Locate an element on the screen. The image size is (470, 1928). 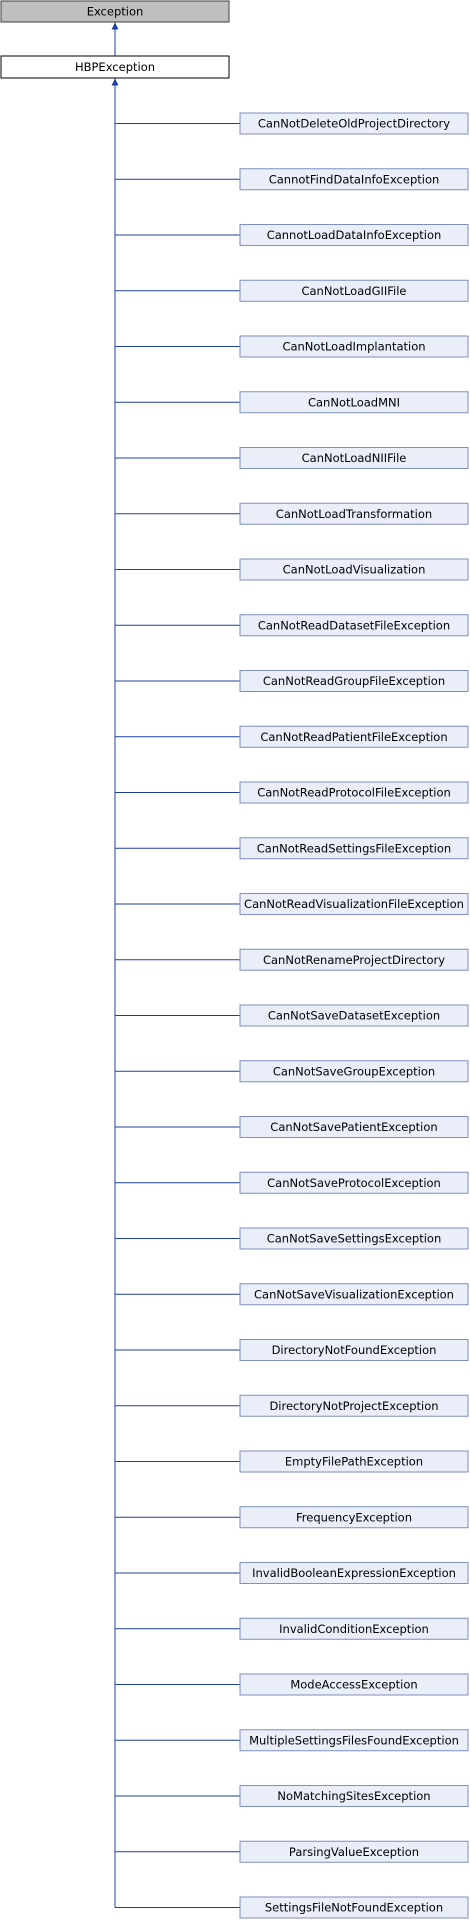
class-node-can-not-load-giifile: CanNotLoadGIIFile is located at coordinates (354, 290).